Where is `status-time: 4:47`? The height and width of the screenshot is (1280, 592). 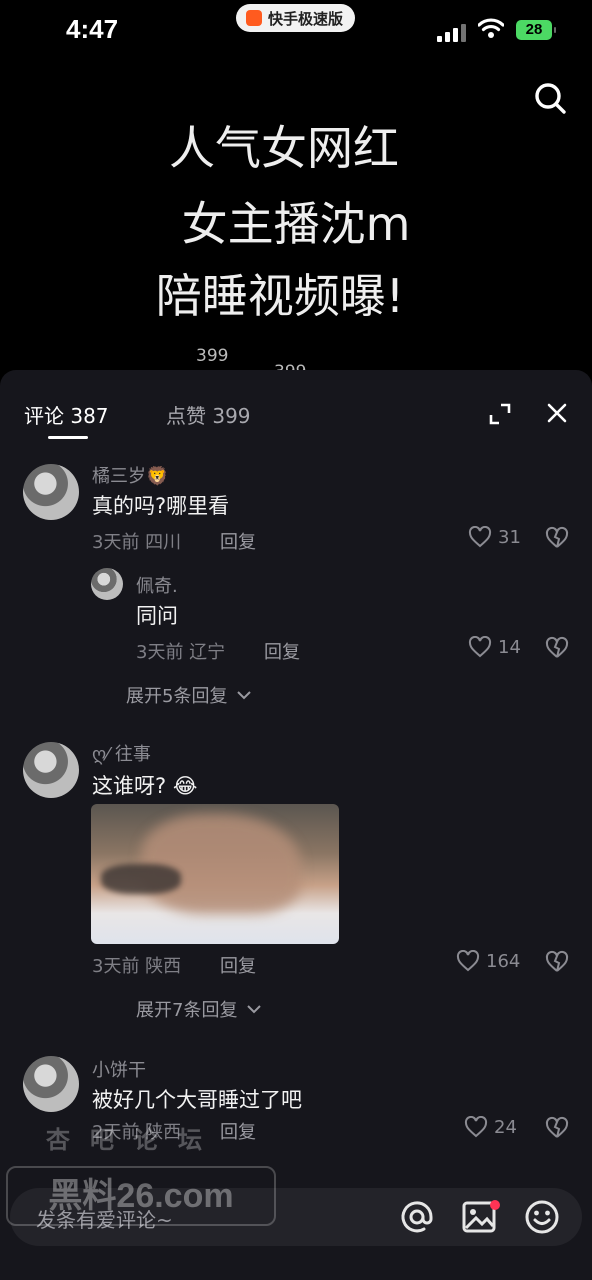 status-time: 4:47 is located at coordinates (92, 29).